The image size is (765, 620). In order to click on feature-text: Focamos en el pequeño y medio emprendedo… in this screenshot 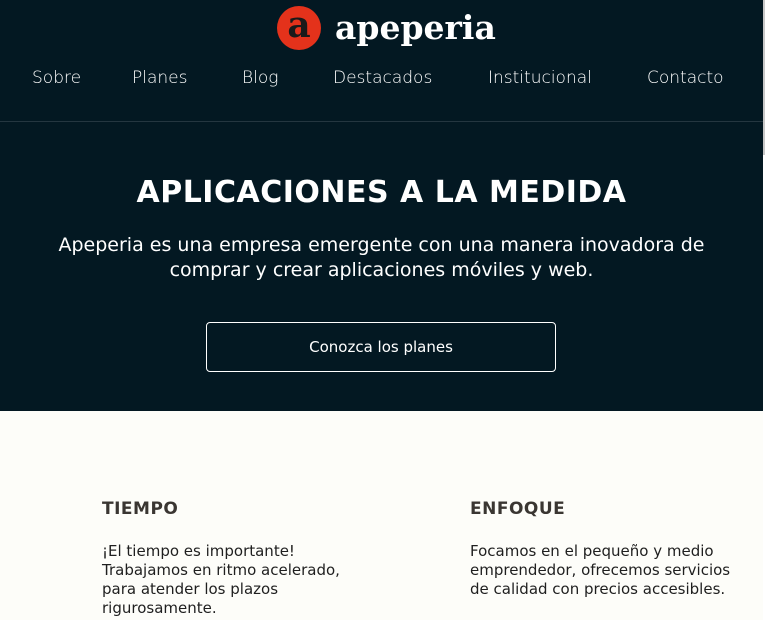, I will do `click(600, 570)`.